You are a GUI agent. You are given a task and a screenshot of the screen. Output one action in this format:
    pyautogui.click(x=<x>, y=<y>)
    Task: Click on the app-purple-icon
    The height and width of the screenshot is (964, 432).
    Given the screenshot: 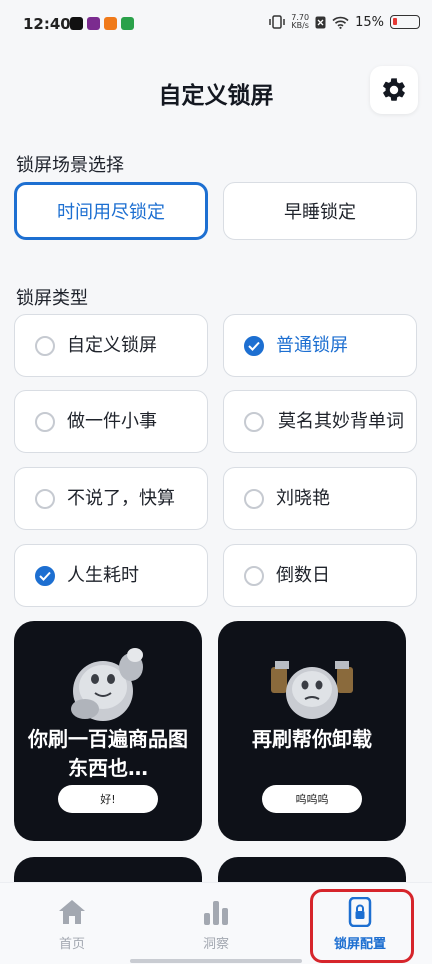 What is the action you would take?
    pyautogui.click(x=93, y=23)
    